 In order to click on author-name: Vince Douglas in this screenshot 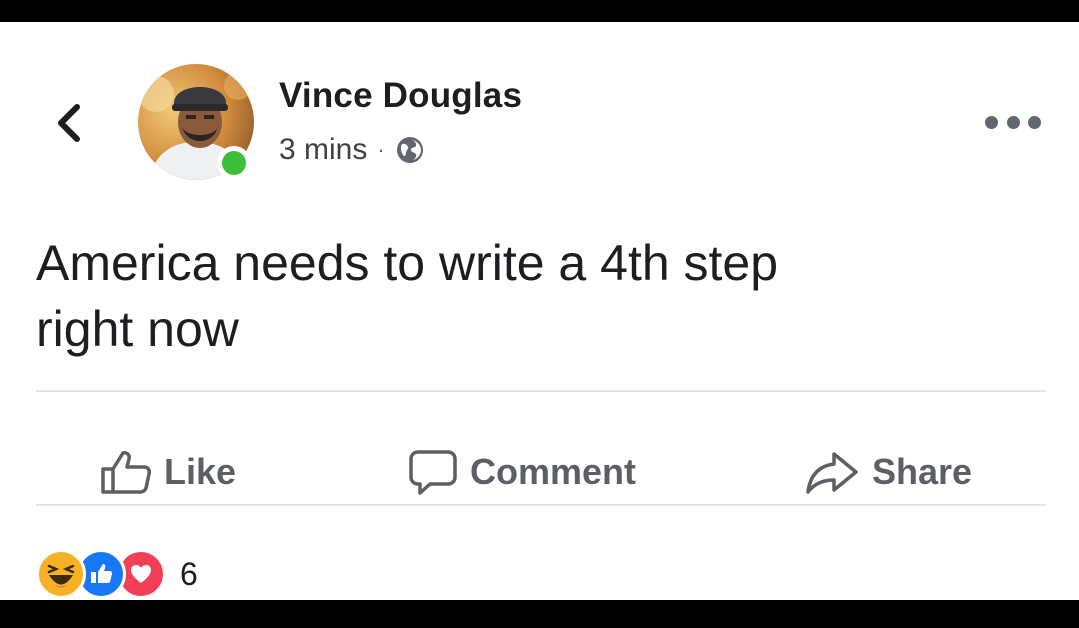, I will do `click(400, 96)`.